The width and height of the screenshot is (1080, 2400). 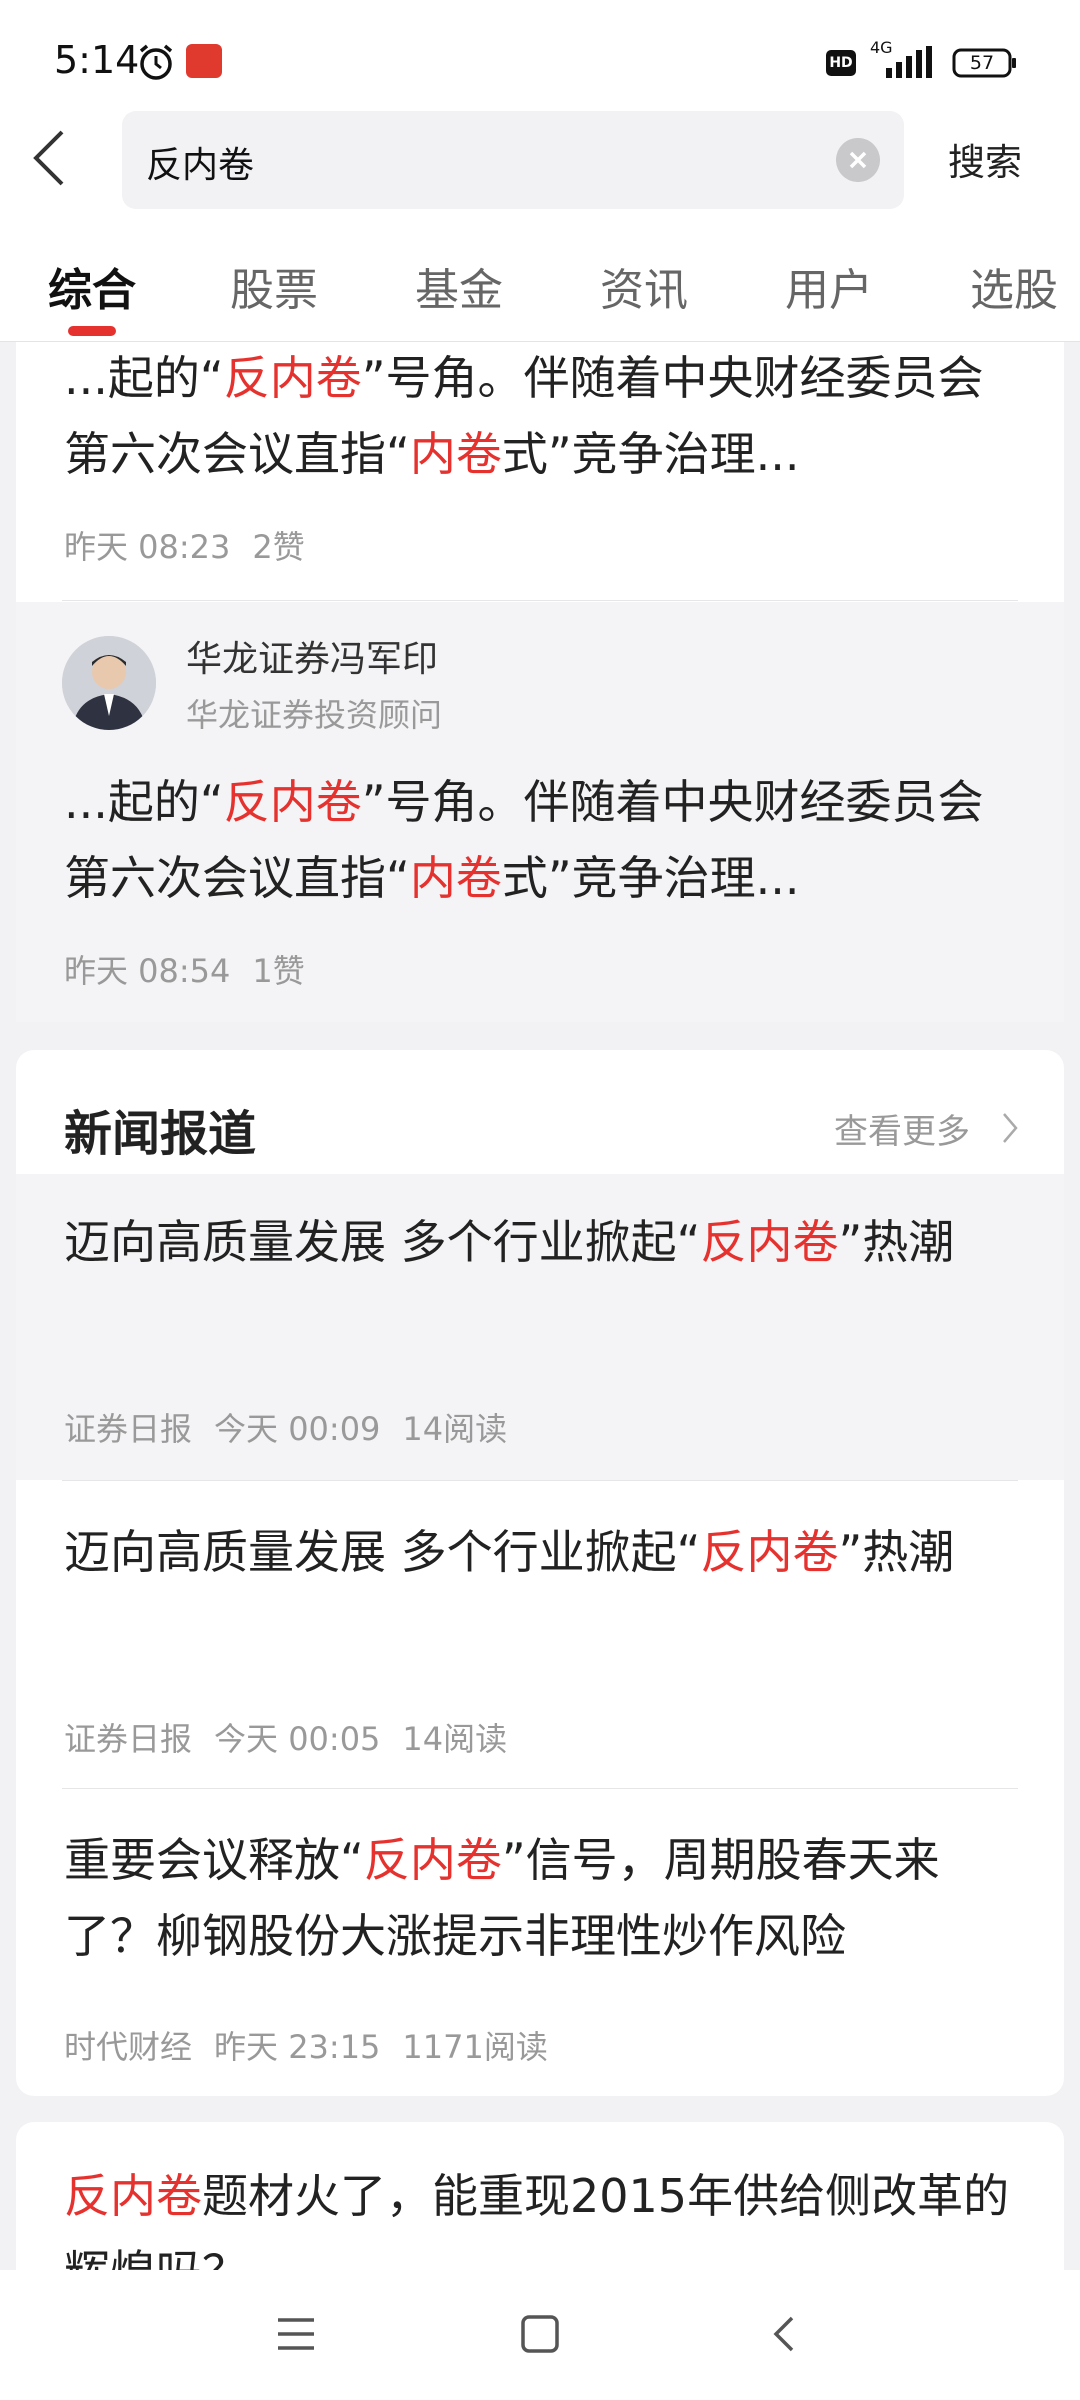 What do you see at coordinates (1010, 1128) in the screenshot?
I see `chevron-right-icon` at bounding box center [1010, 1128].